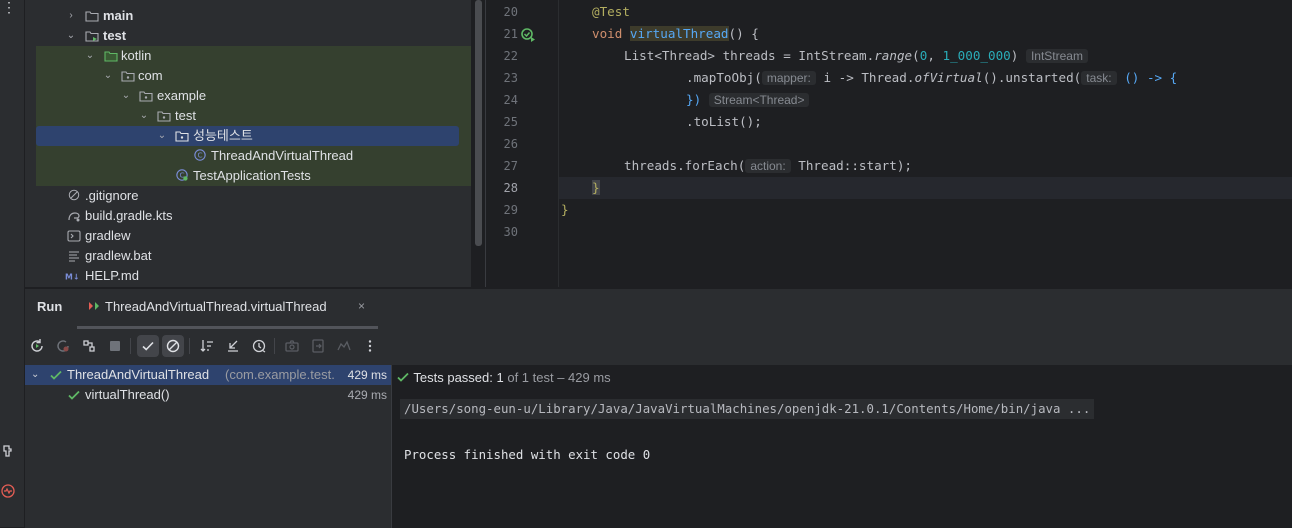  I want to click on code-text: (, so click(916, 55).